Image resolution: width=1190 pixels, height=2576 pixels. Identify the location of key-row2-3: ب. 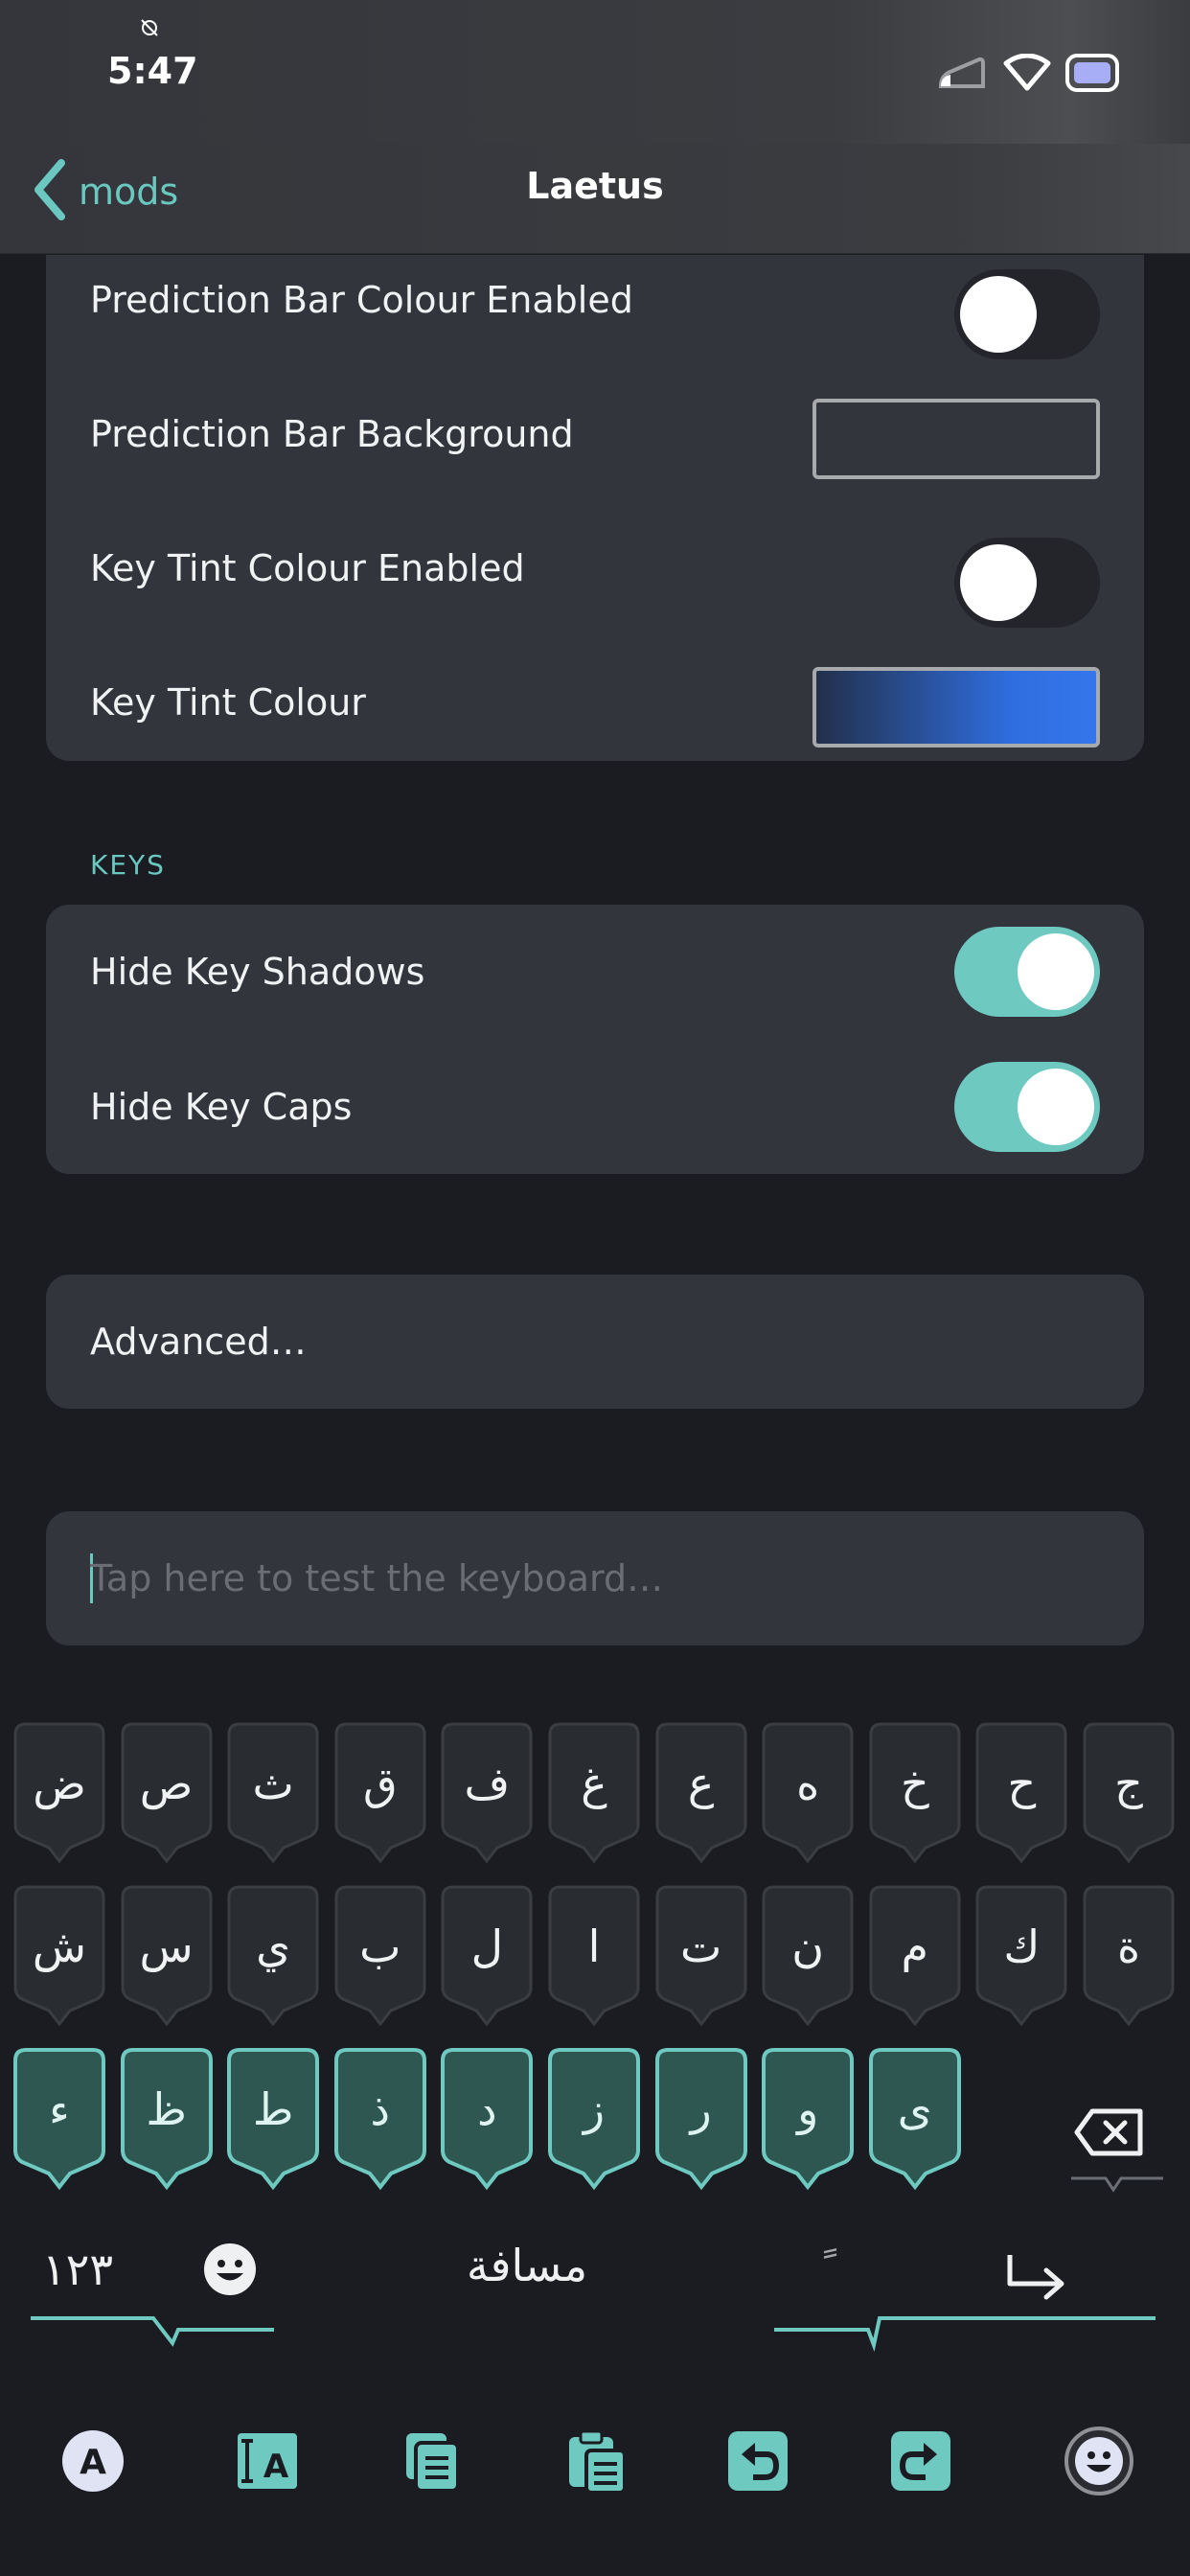
(380, 1956).